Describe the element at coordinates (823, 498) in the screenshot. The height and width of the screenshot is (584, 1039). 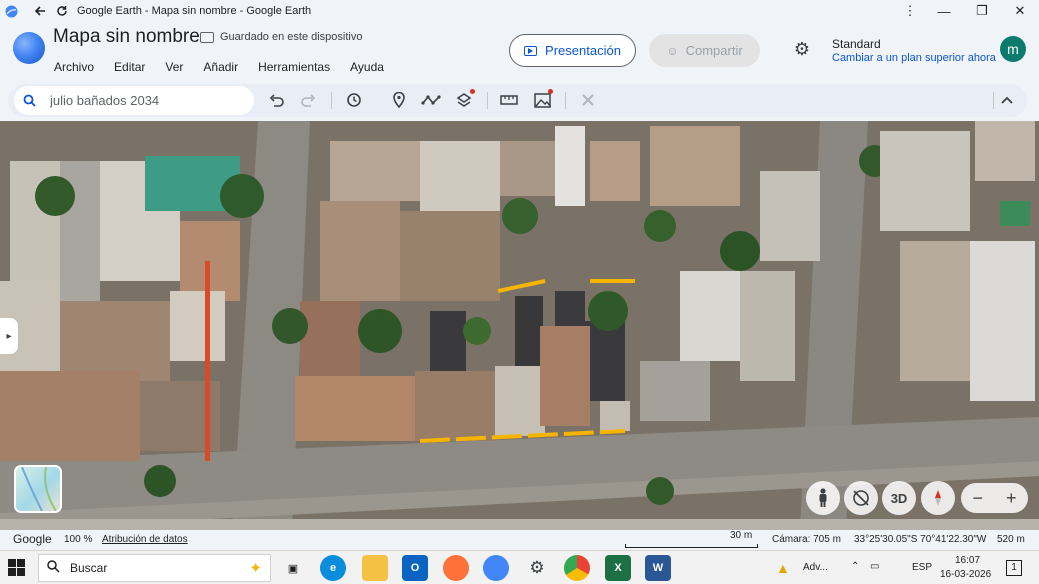
I see `pegman-icon` at that location.